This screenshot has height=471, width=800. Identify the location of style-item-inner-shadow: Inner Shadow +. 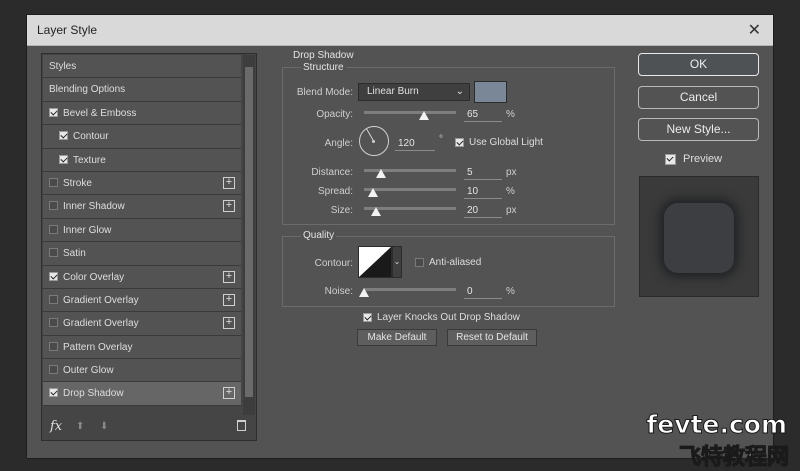
(142, 207).